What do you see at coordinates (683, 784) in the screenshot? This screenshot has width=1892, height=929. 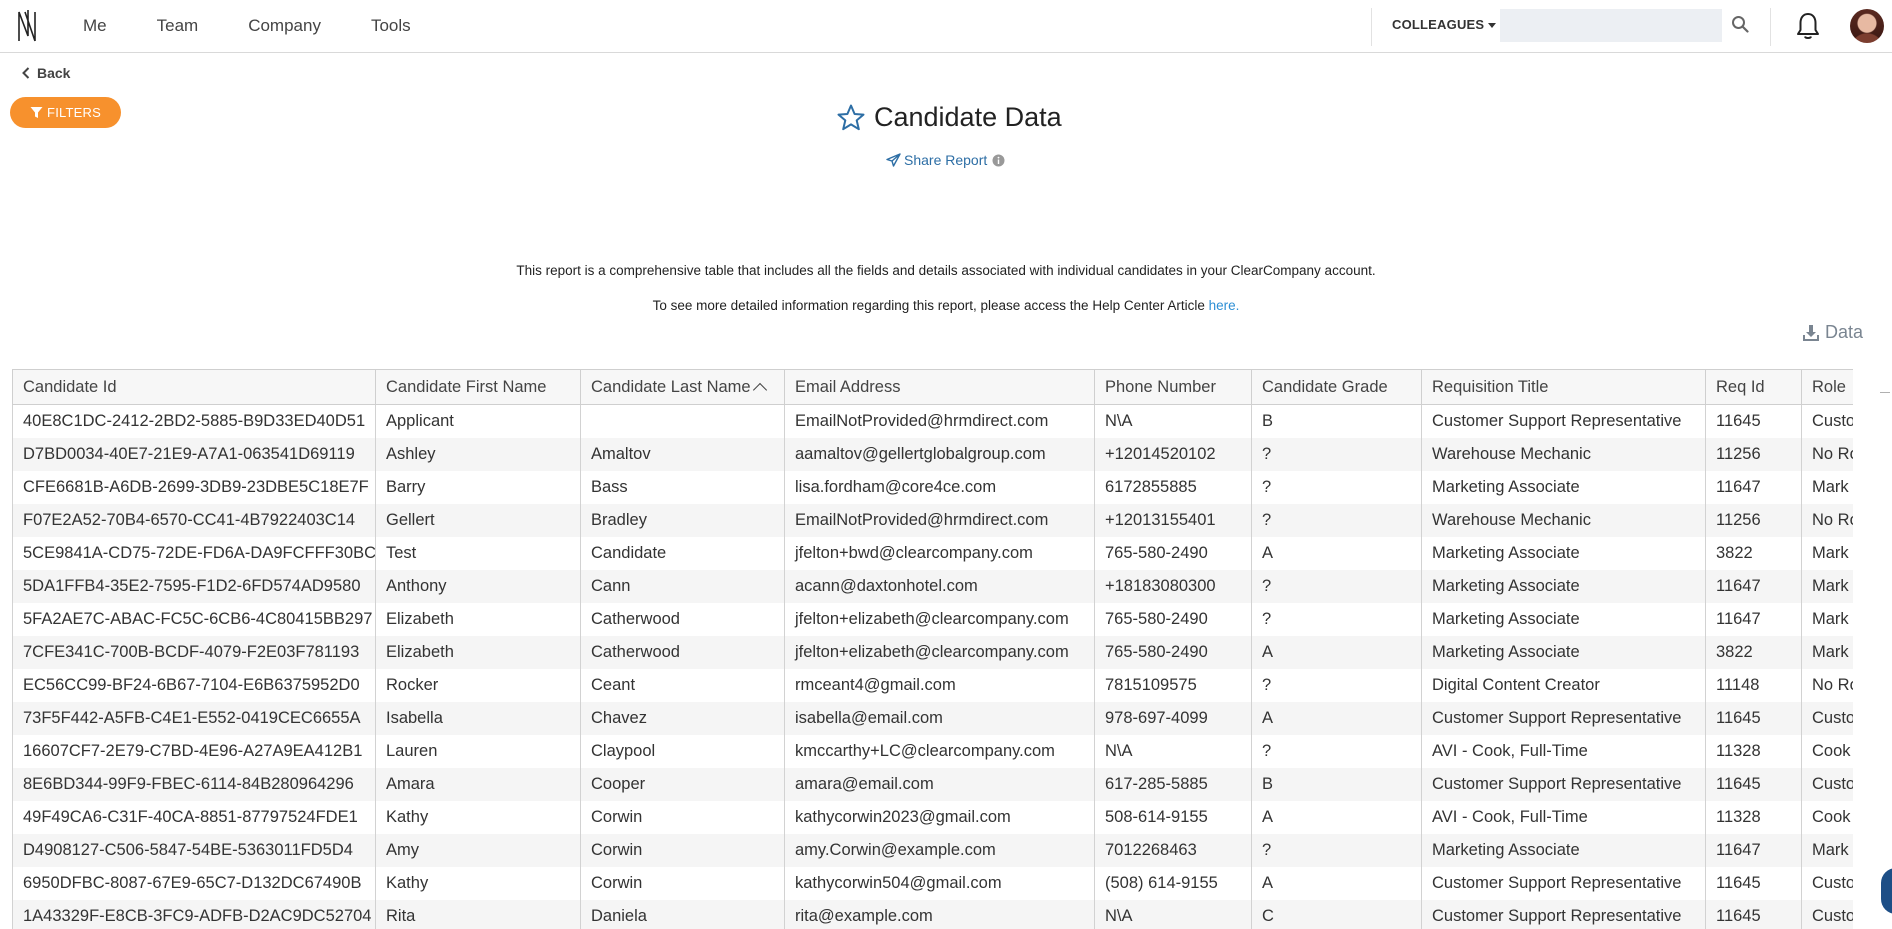 I see `table-cell: Cooper` at bounding box center [683, 784].